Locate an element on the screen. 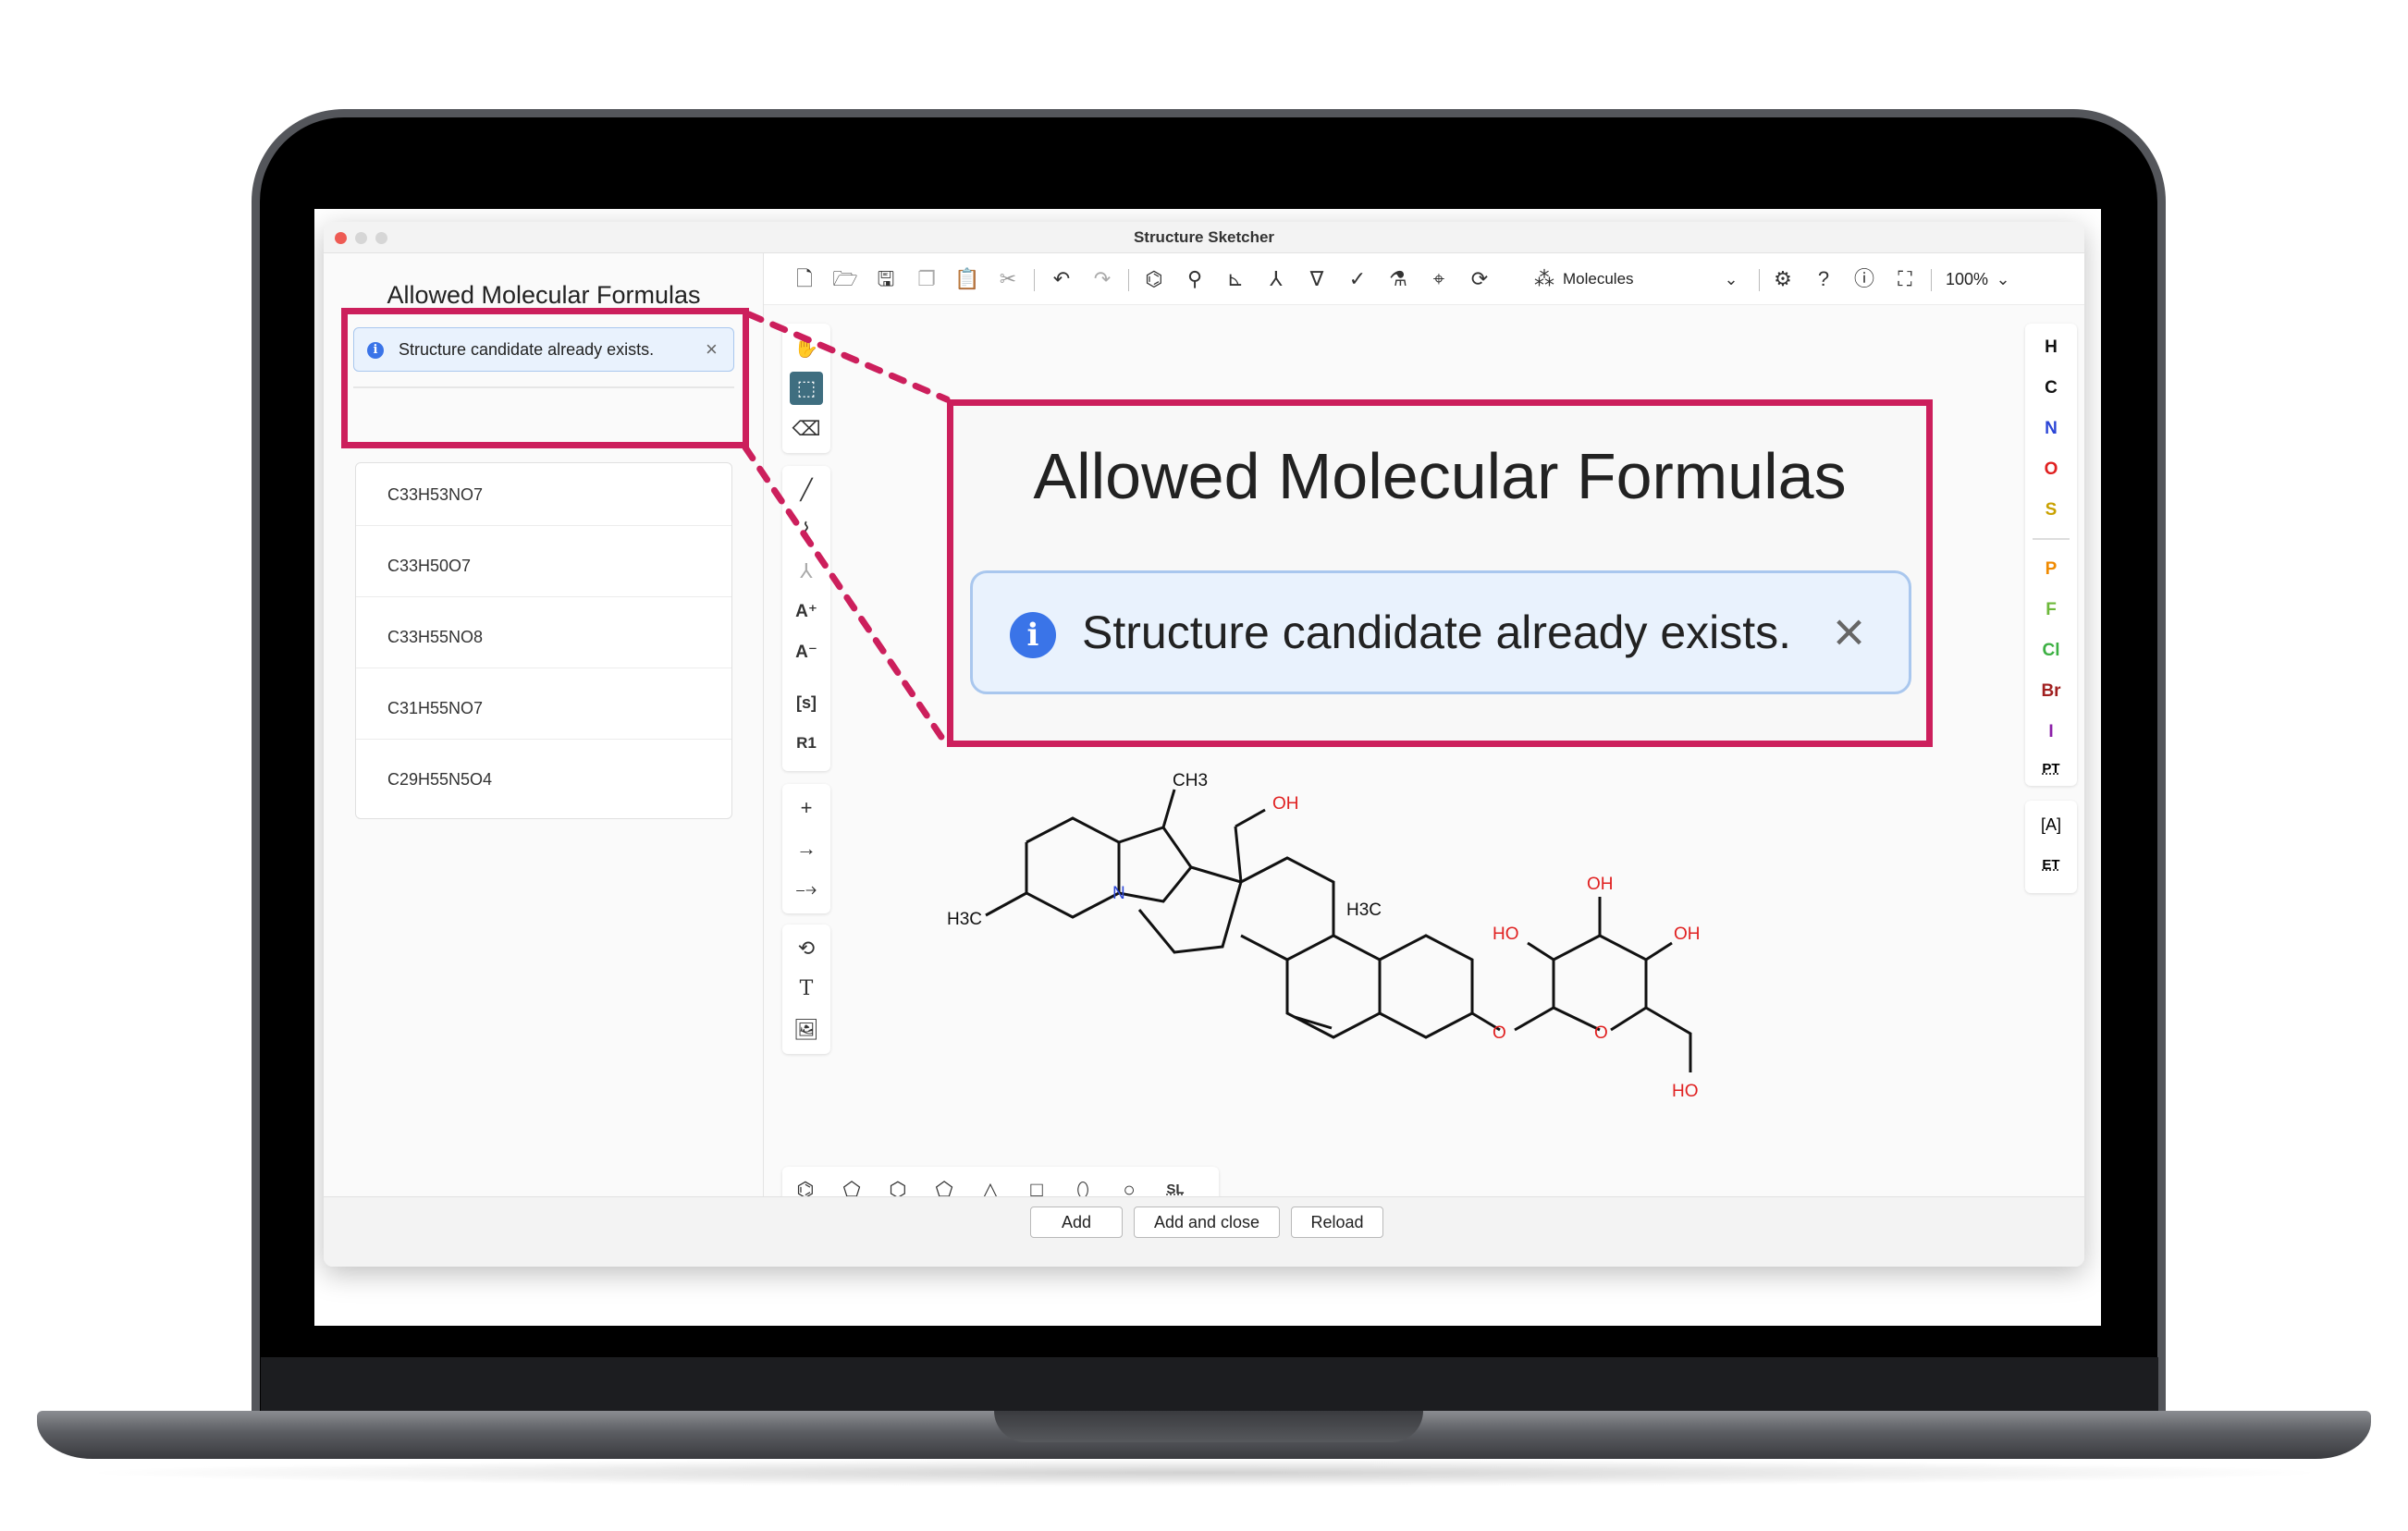 This screenshot has height=1531, width=2408. molecule-bonds is located at coordinates (1338, 930).